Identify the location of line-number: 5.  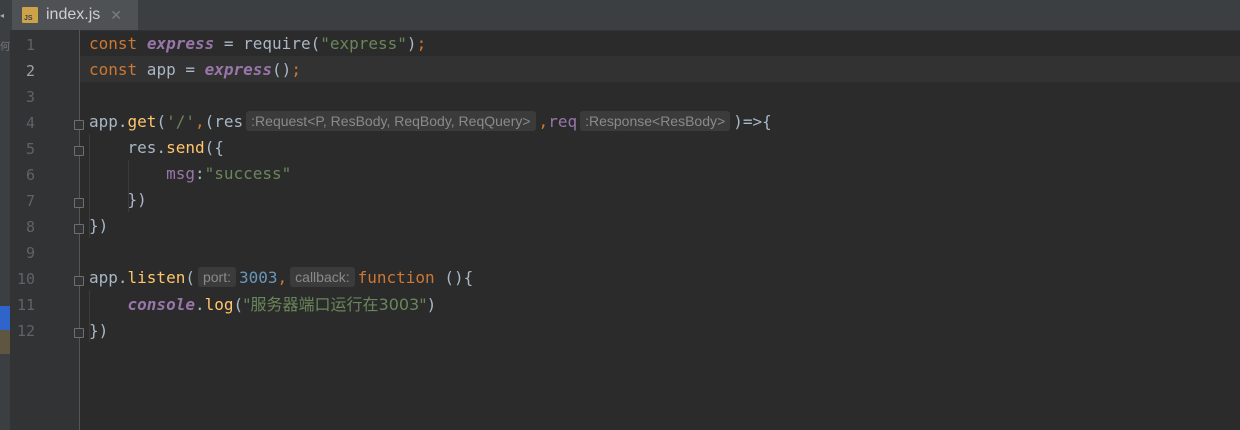
(30, 149).